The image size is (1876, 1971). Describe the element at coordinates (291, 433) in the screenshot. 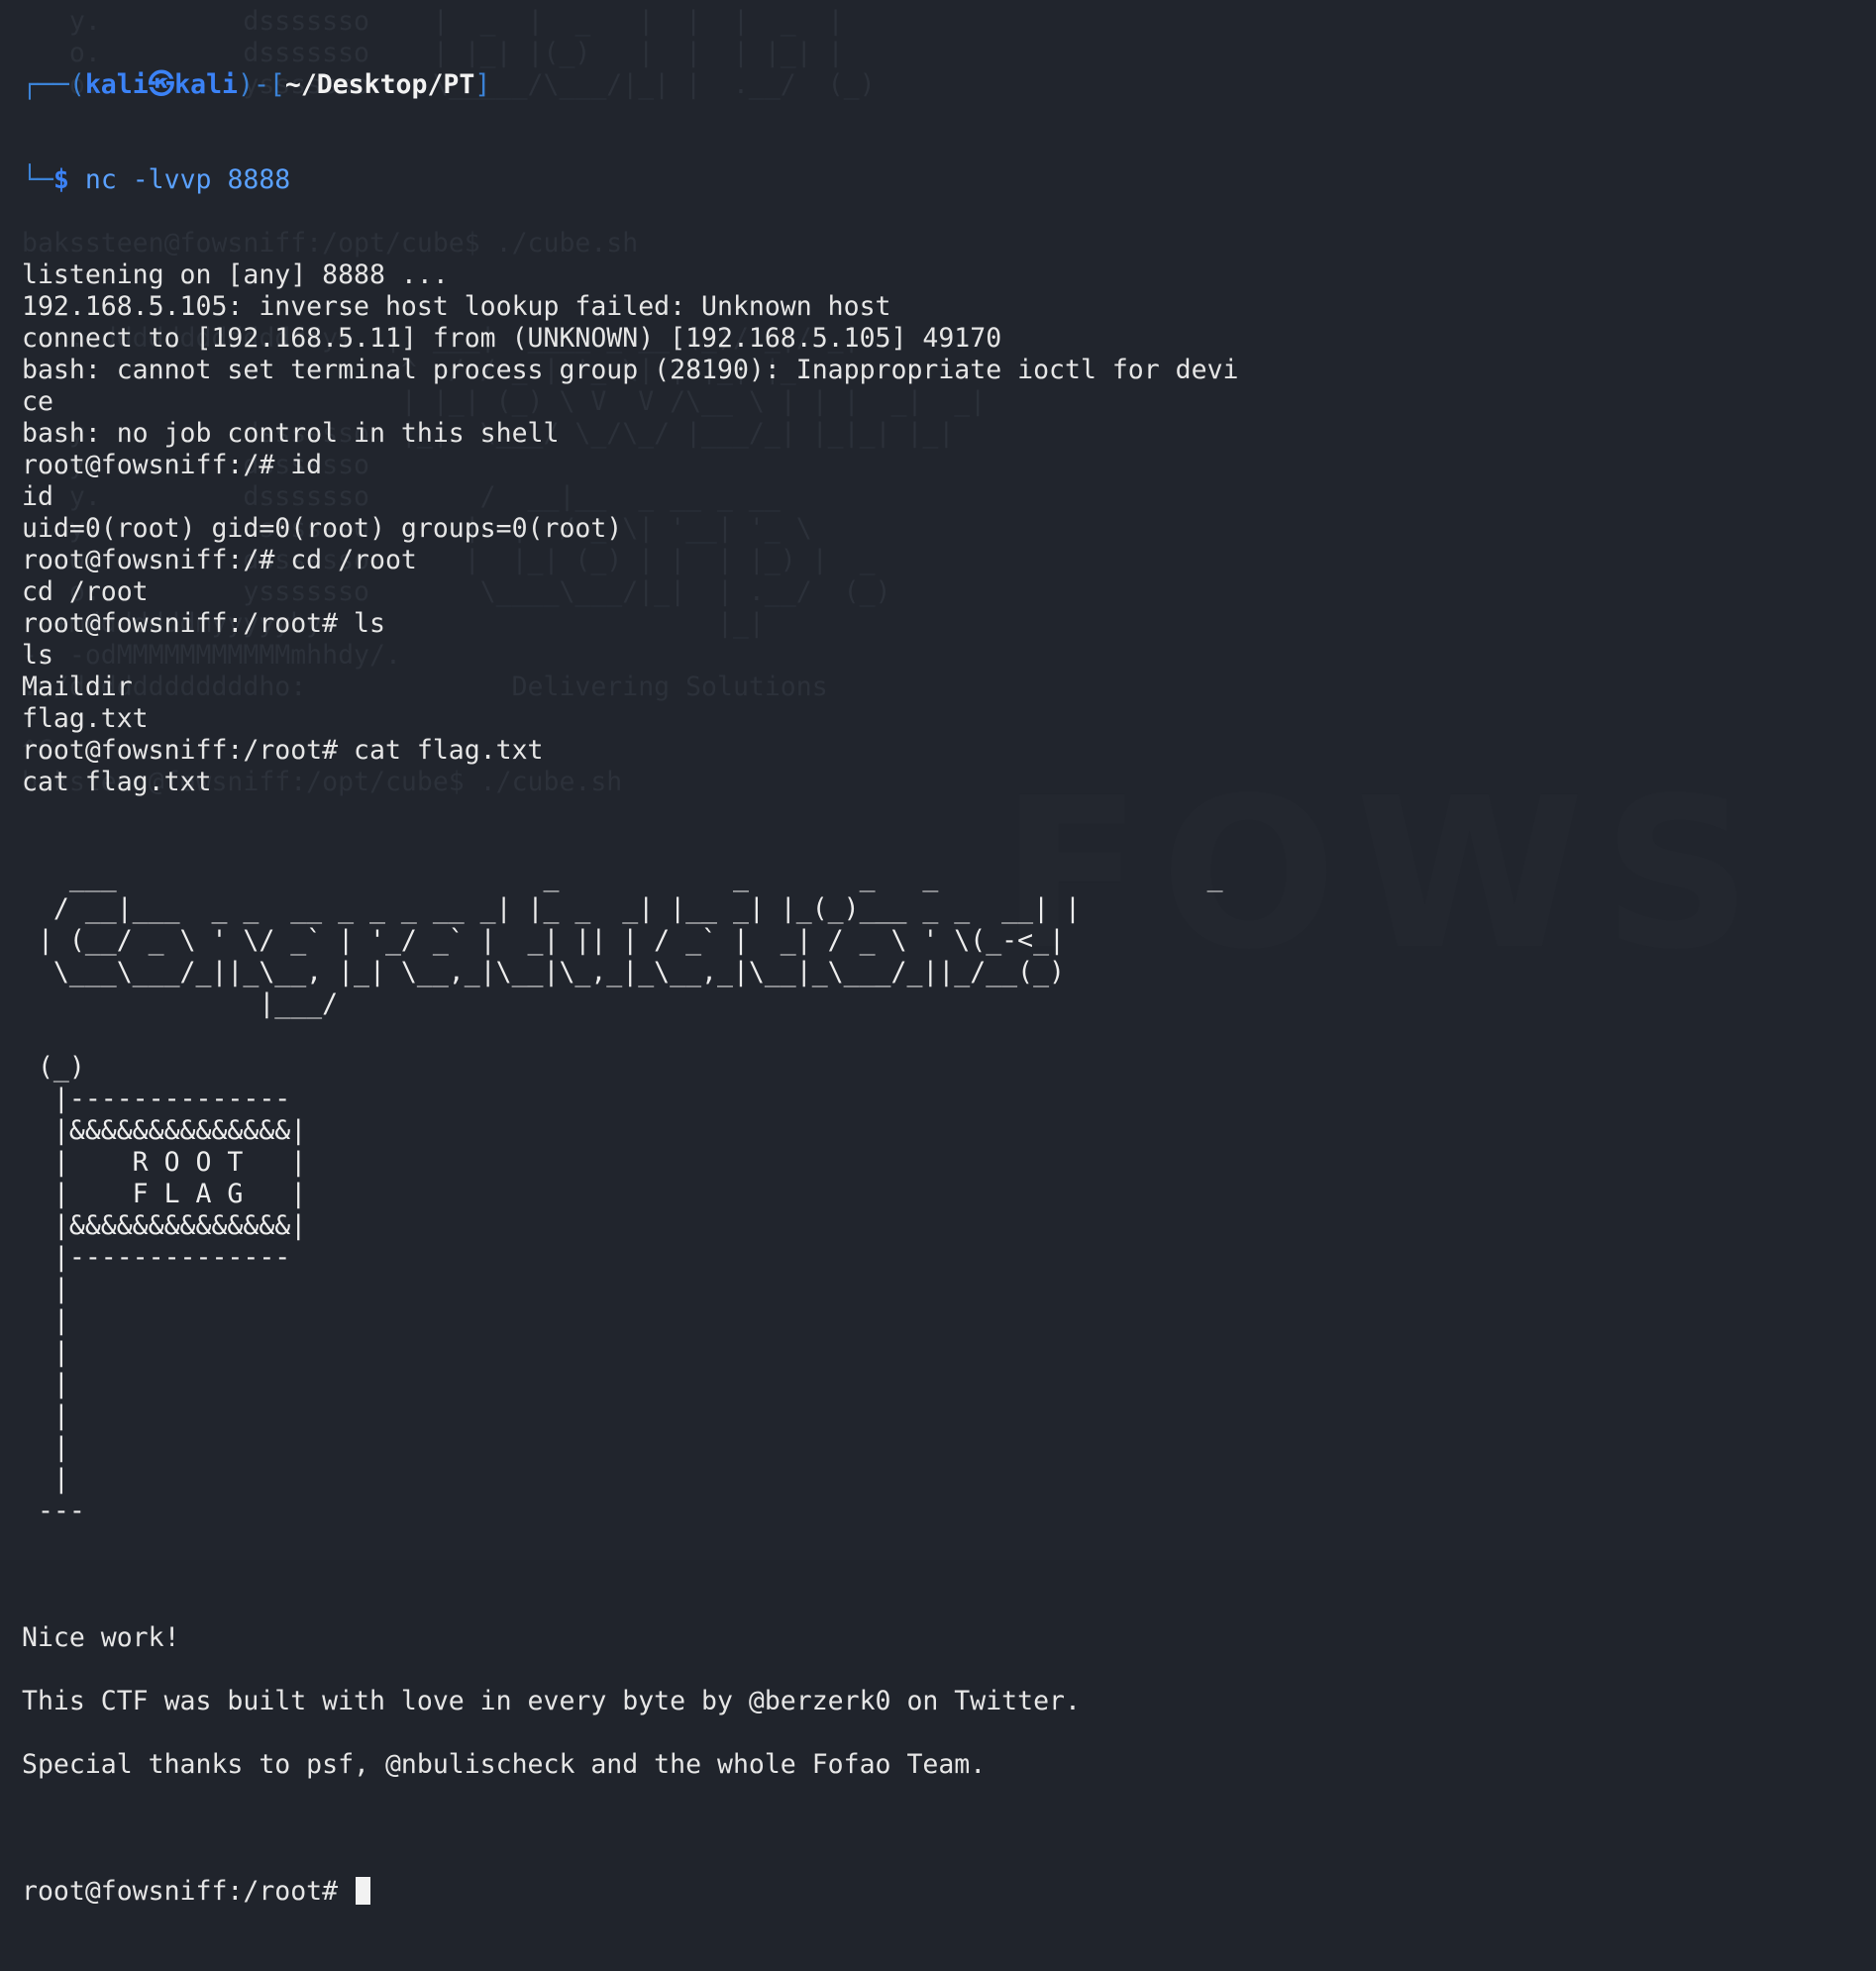

I see `output-line: bash: no job control in this shell` at that location.